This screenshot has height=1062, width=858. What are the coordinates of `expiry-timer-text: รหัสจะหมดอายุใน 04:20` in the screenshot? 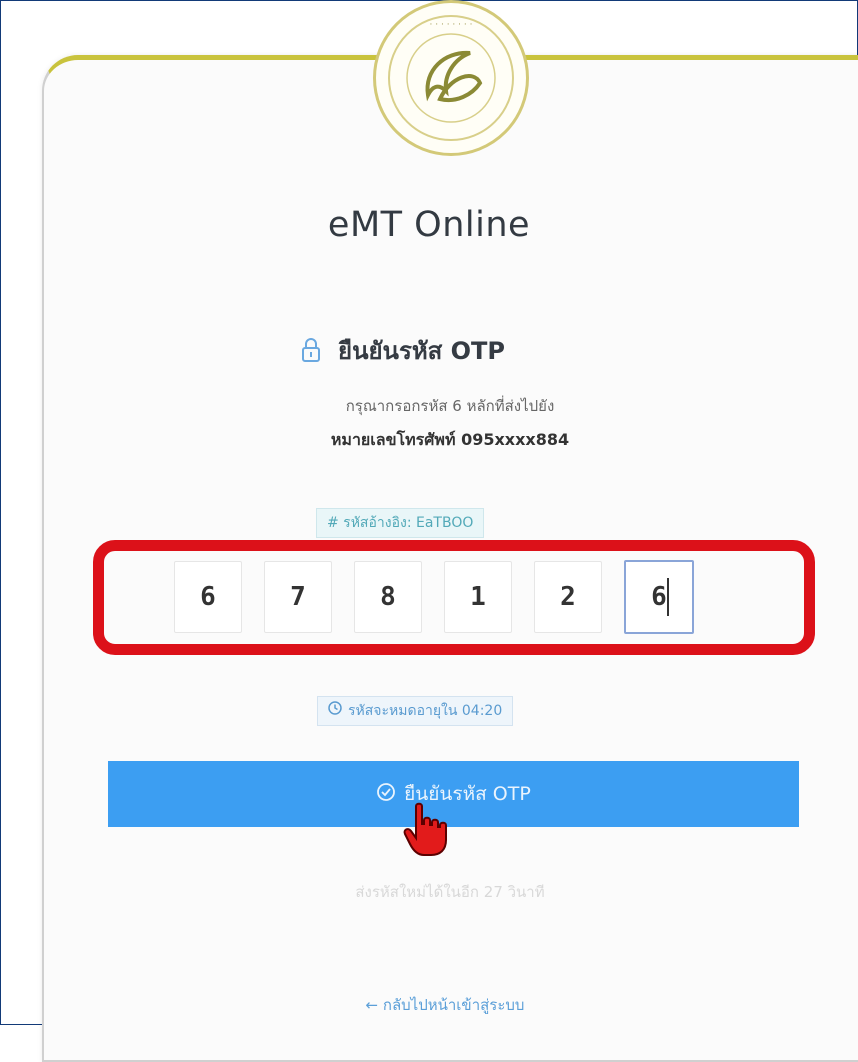 It's located at (425, 711).